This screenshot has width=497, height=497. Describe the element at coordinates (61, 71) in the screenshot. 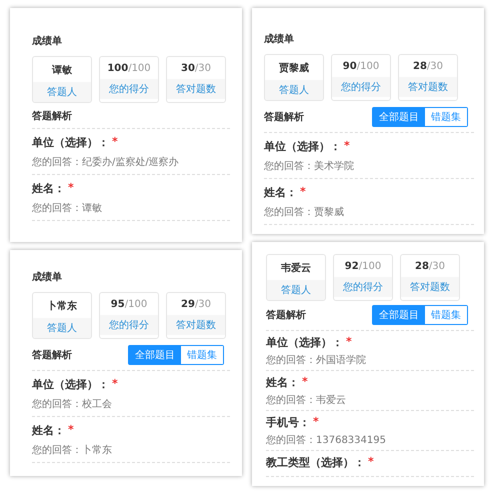

I see `stat-value: 谭敏` at that location.